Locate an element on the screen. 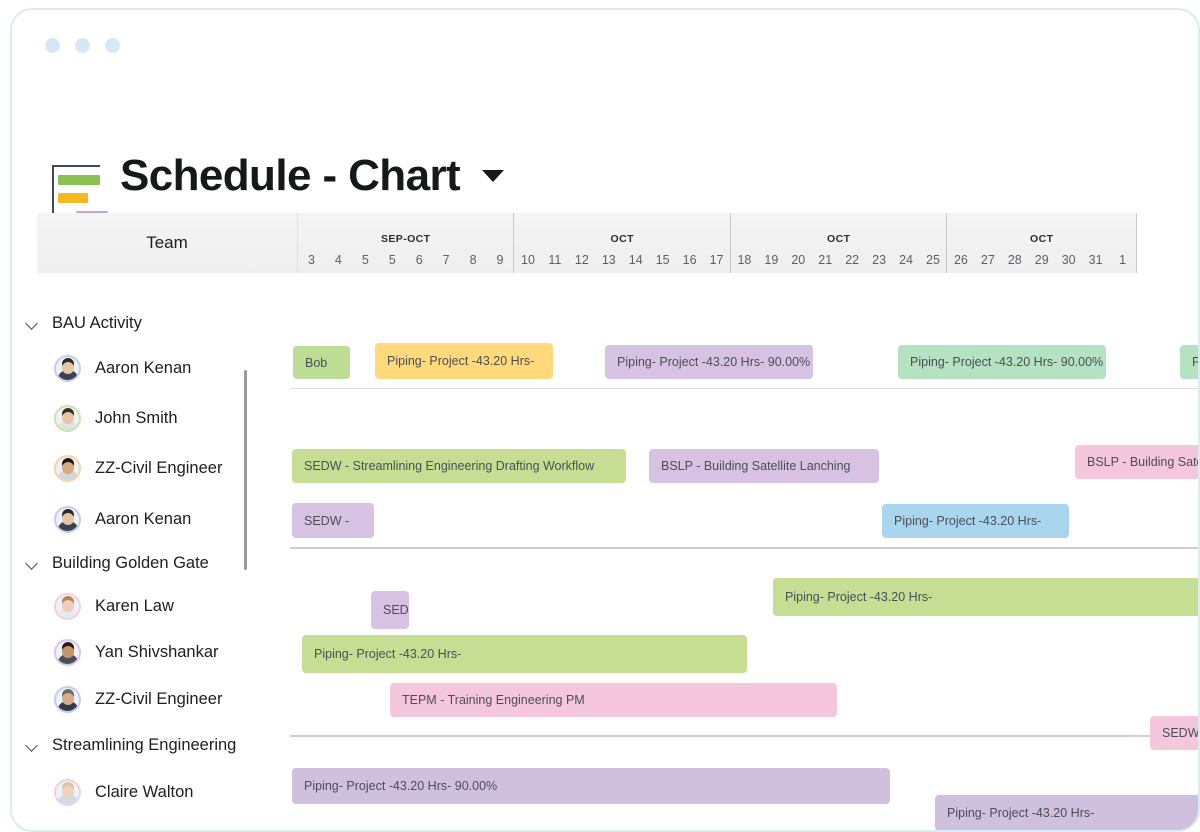 Image resolution: width=1200 pixels, height=832 pixels. sidebar-group-streamlining-engineering: Streamlining Engineering is located at coordinates (151, 745).